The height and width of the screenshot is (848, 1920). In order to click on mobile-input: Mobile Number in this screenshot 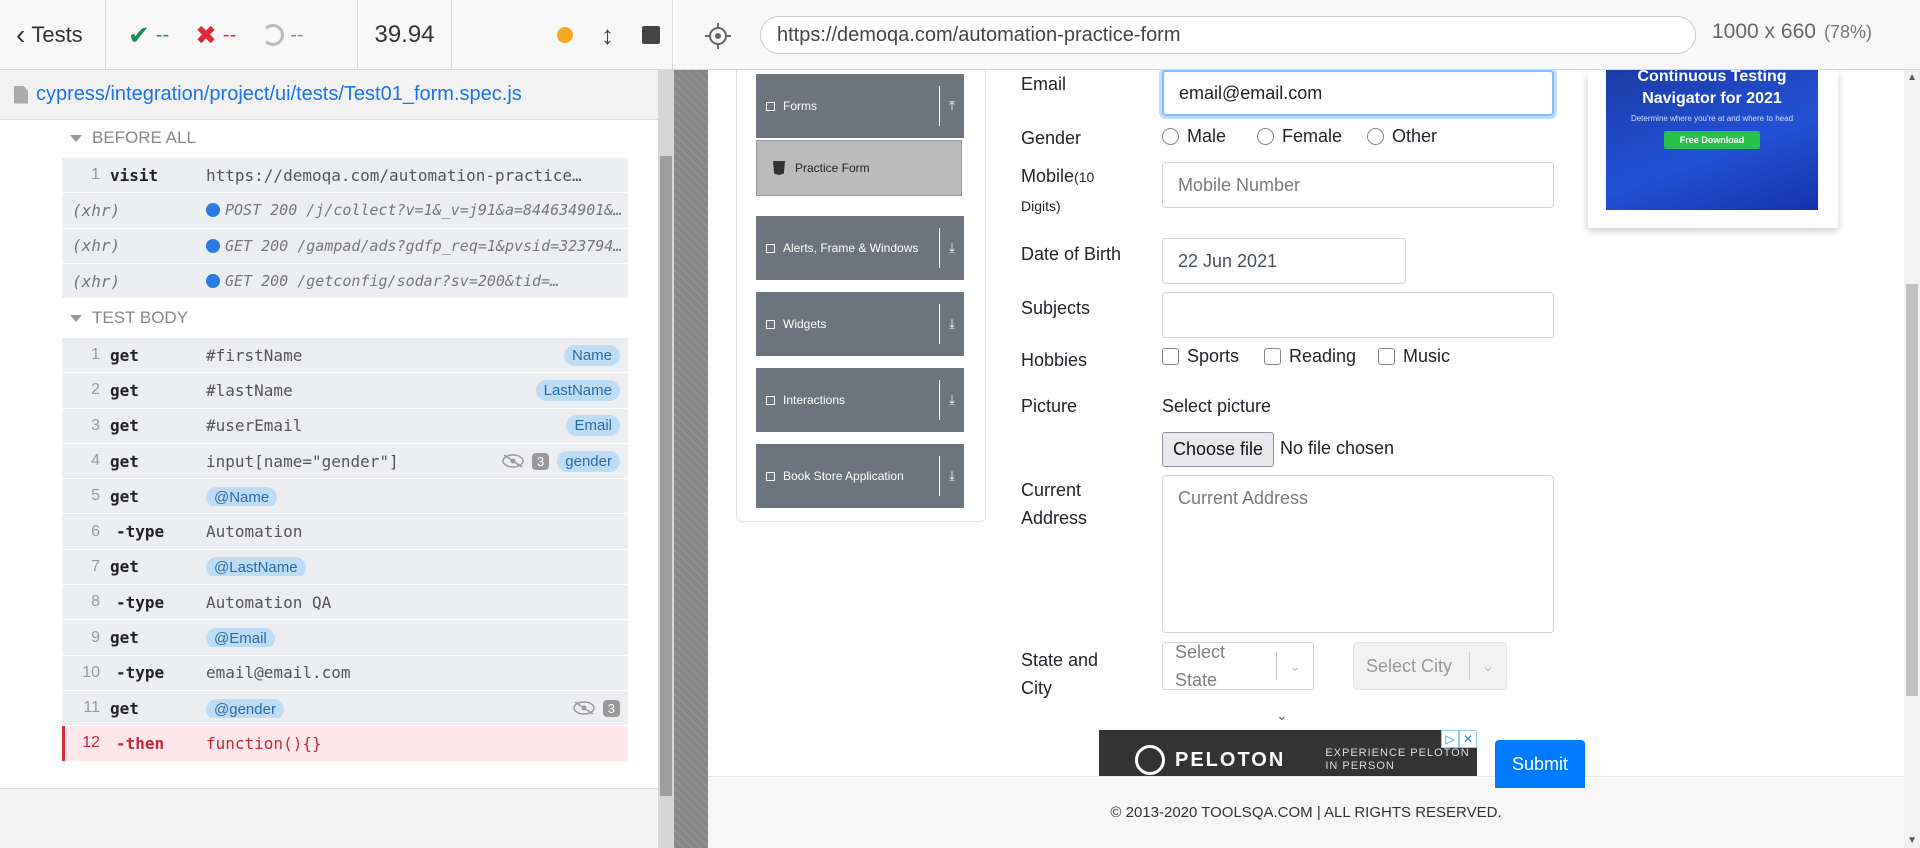, I will do `click(1358, 185)`.